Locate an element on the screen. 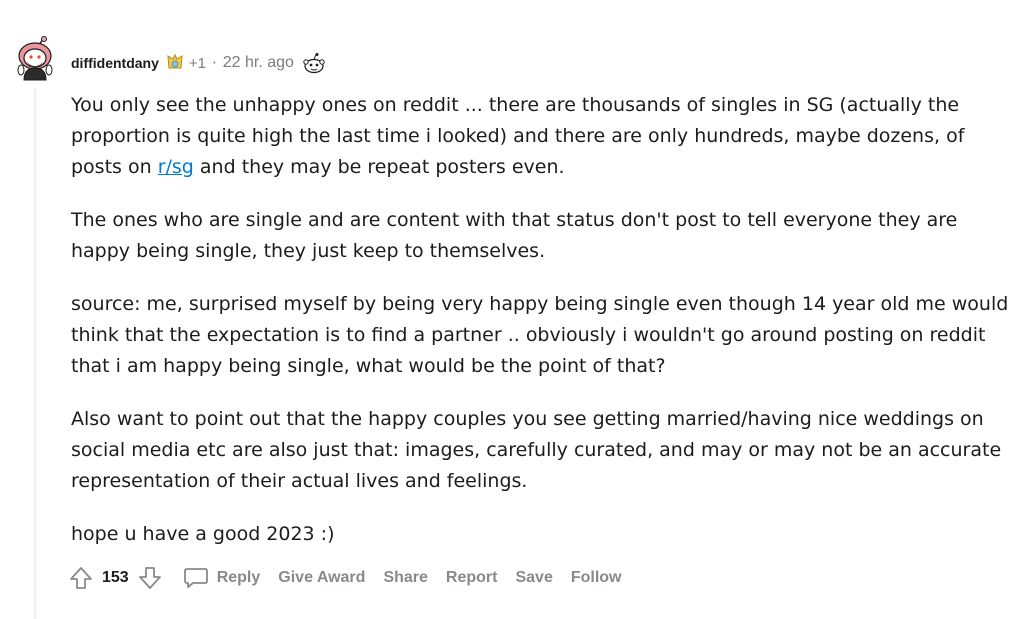  thread-line is located at coordinates (35, 353).